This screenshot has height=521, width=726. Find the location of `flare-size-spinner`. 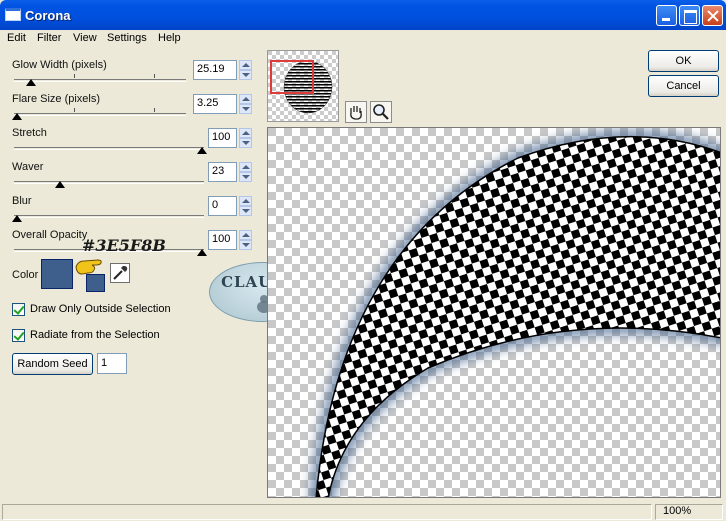

flare-size-spinner is located at coordinates (245, 104).